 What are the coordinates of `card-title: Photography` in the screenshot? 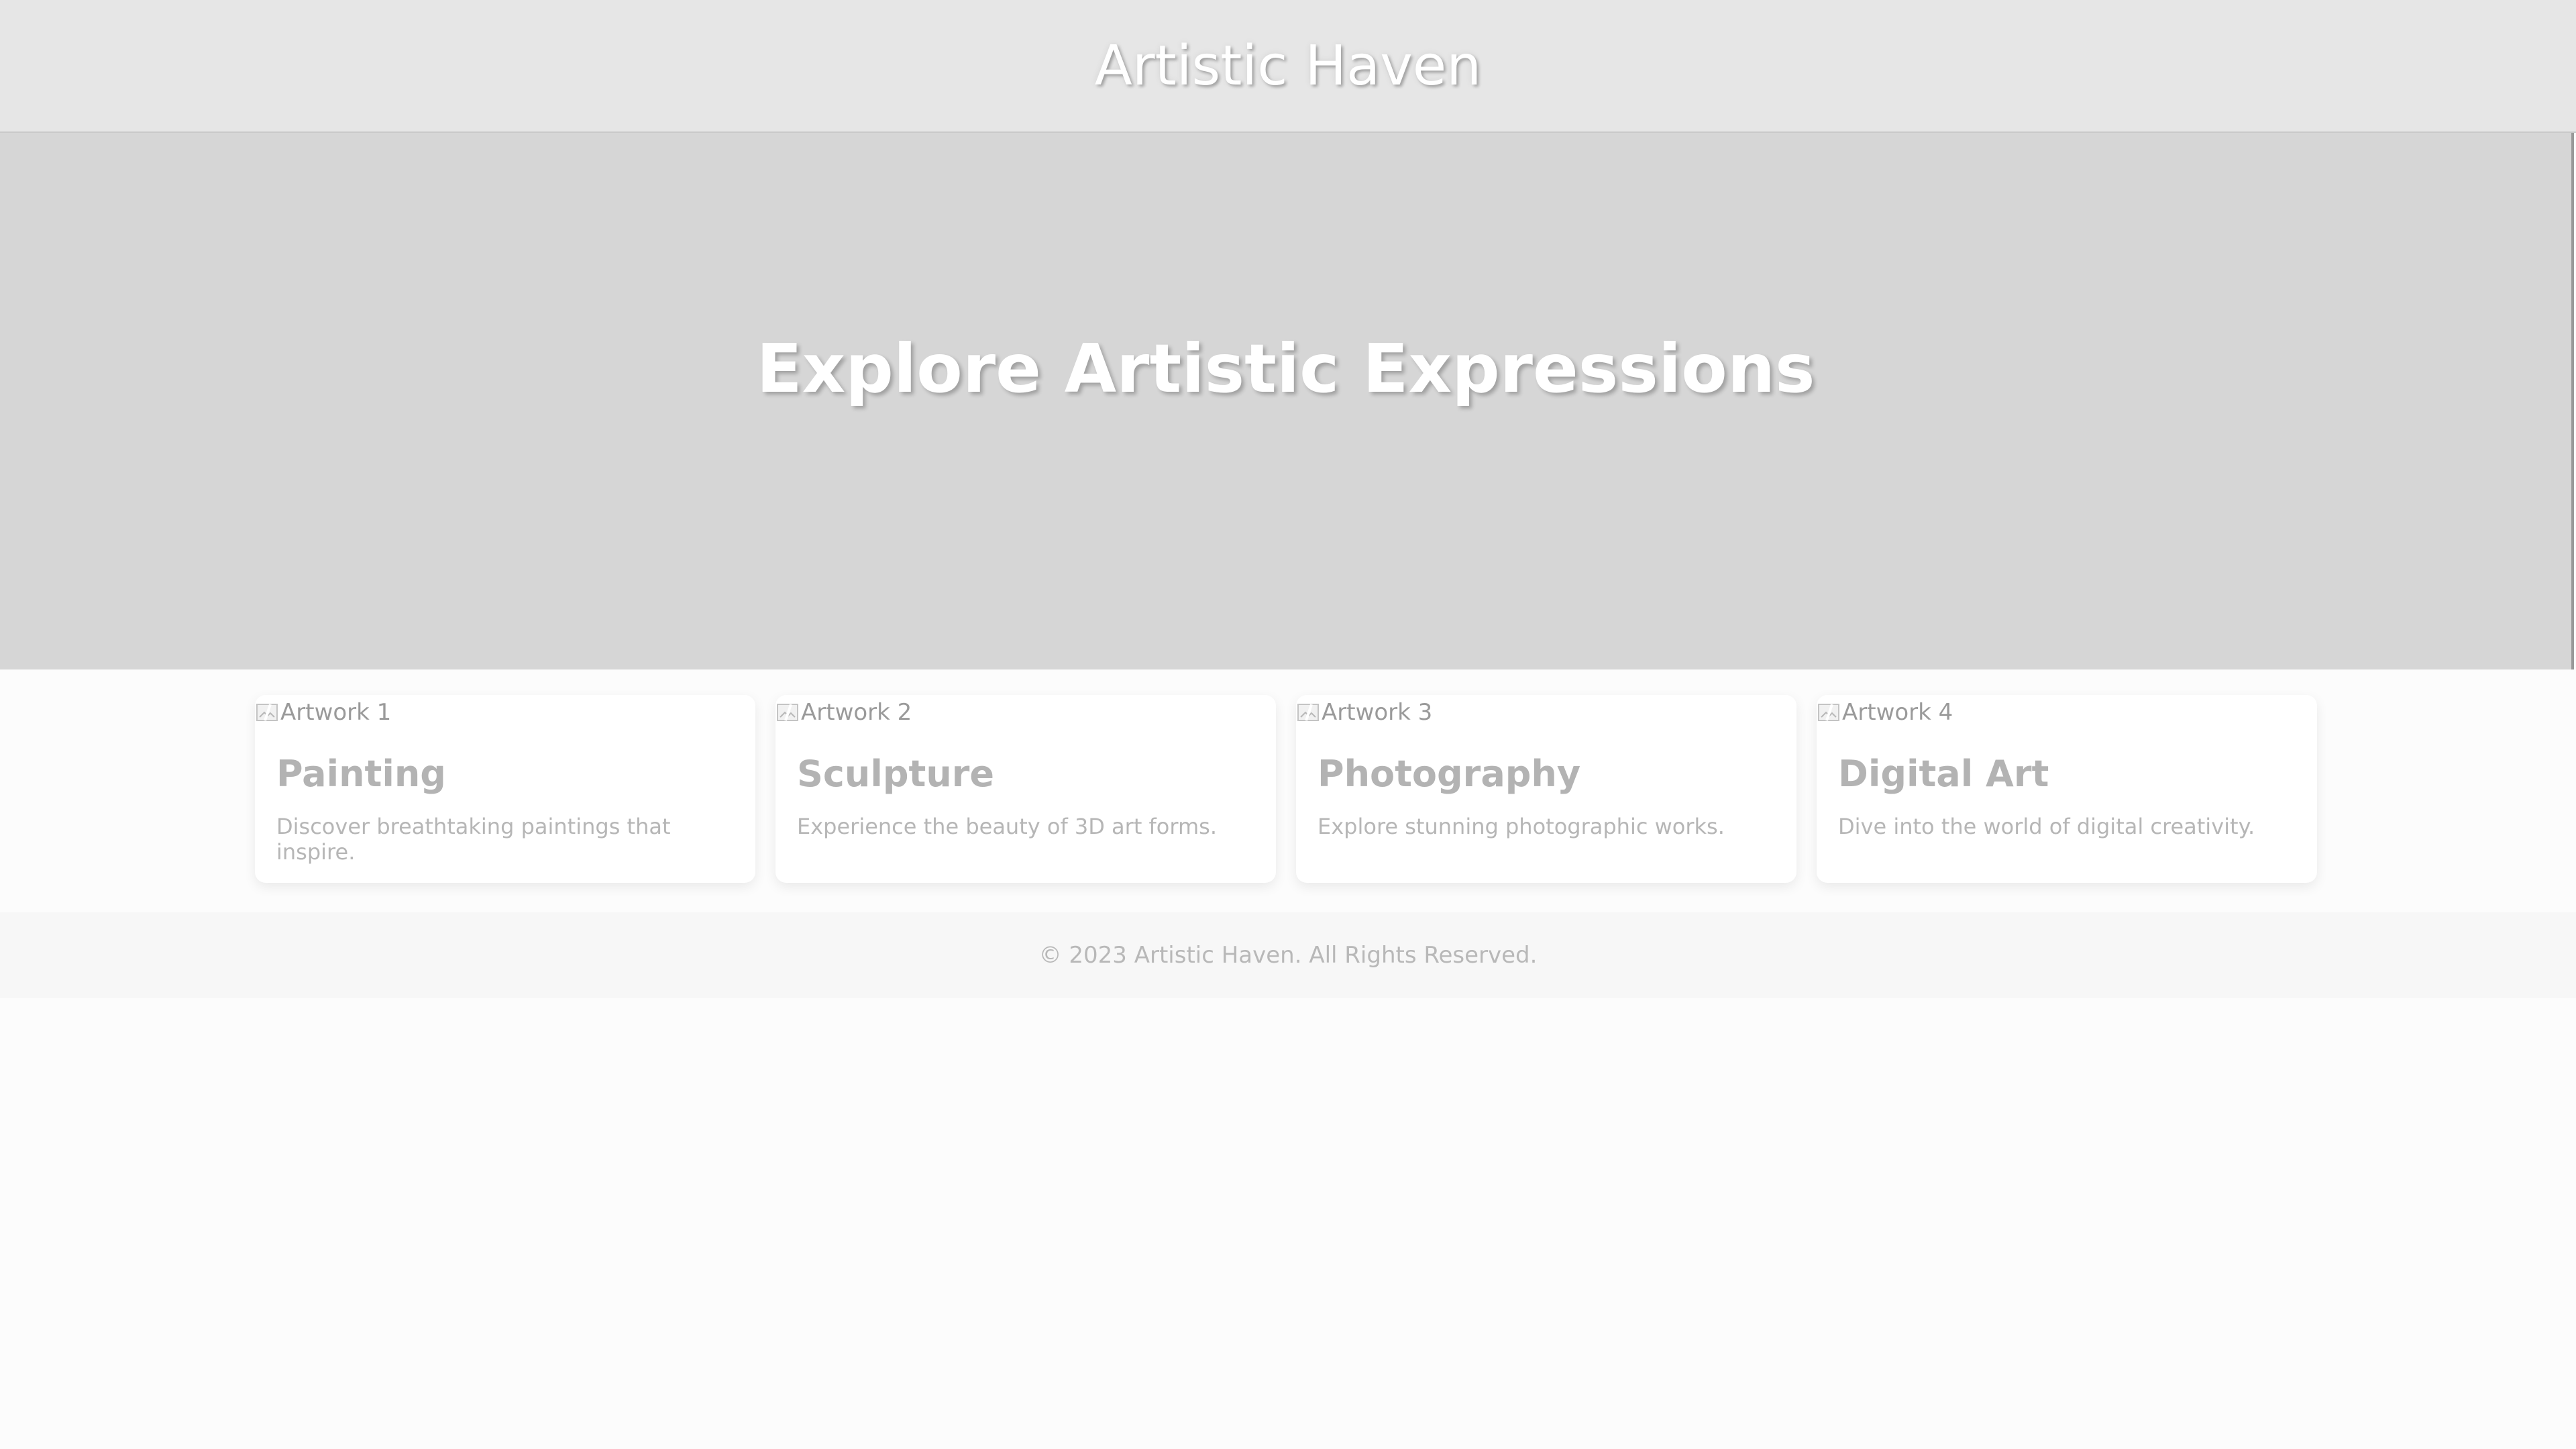 It's located at (1449, 774).